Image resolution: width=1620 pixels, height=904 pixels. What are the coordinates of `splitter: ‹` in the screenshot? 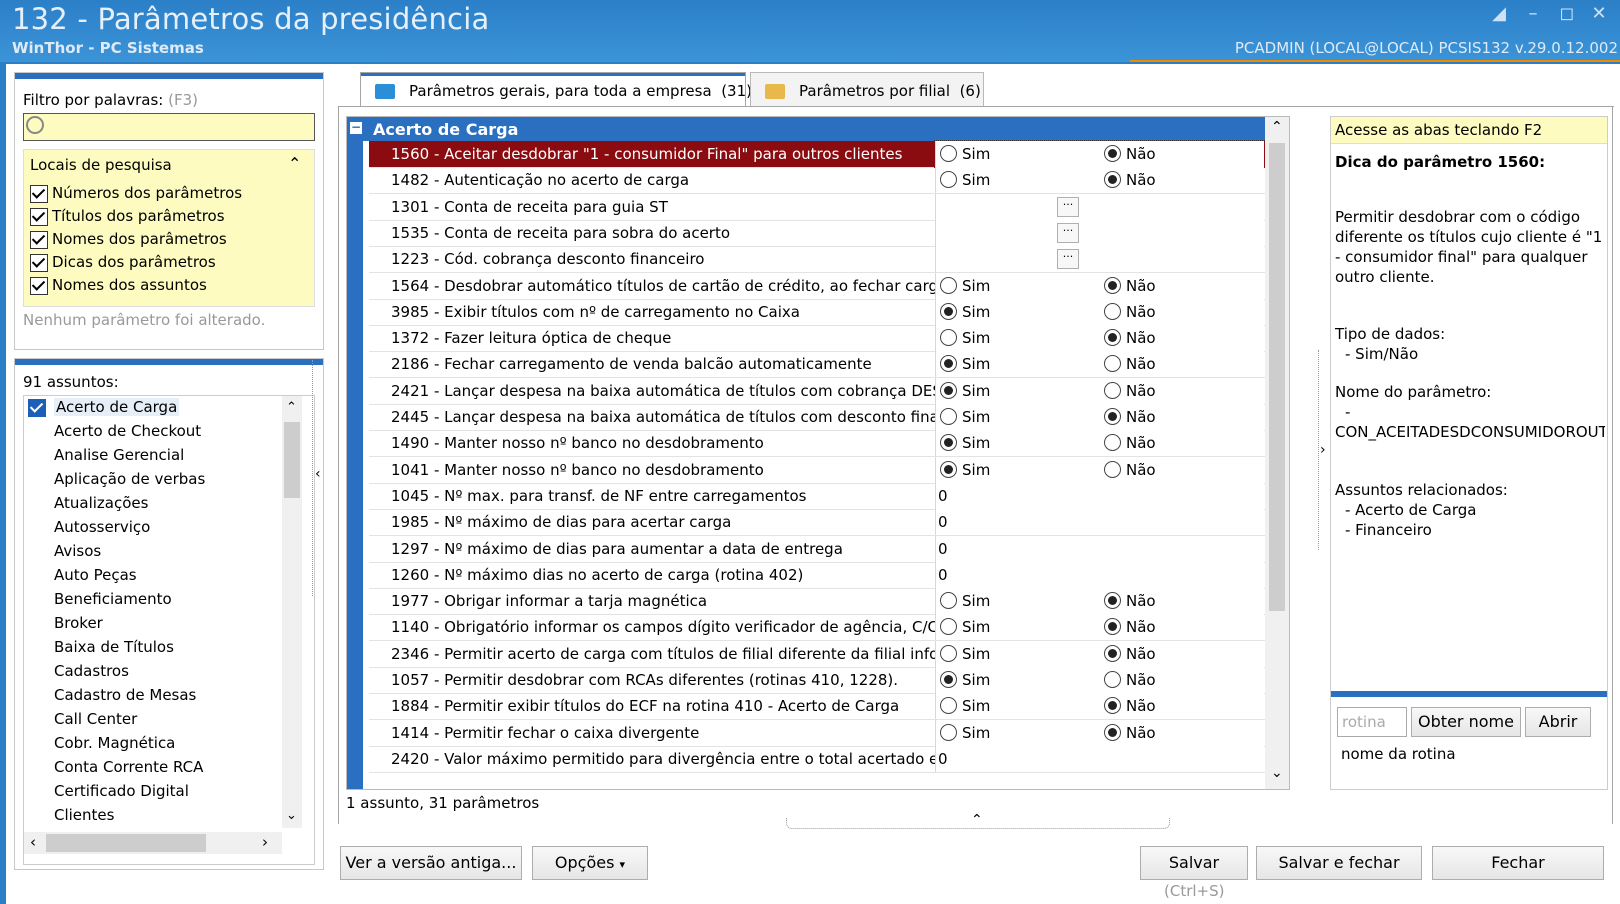 It's located at (317, 478).